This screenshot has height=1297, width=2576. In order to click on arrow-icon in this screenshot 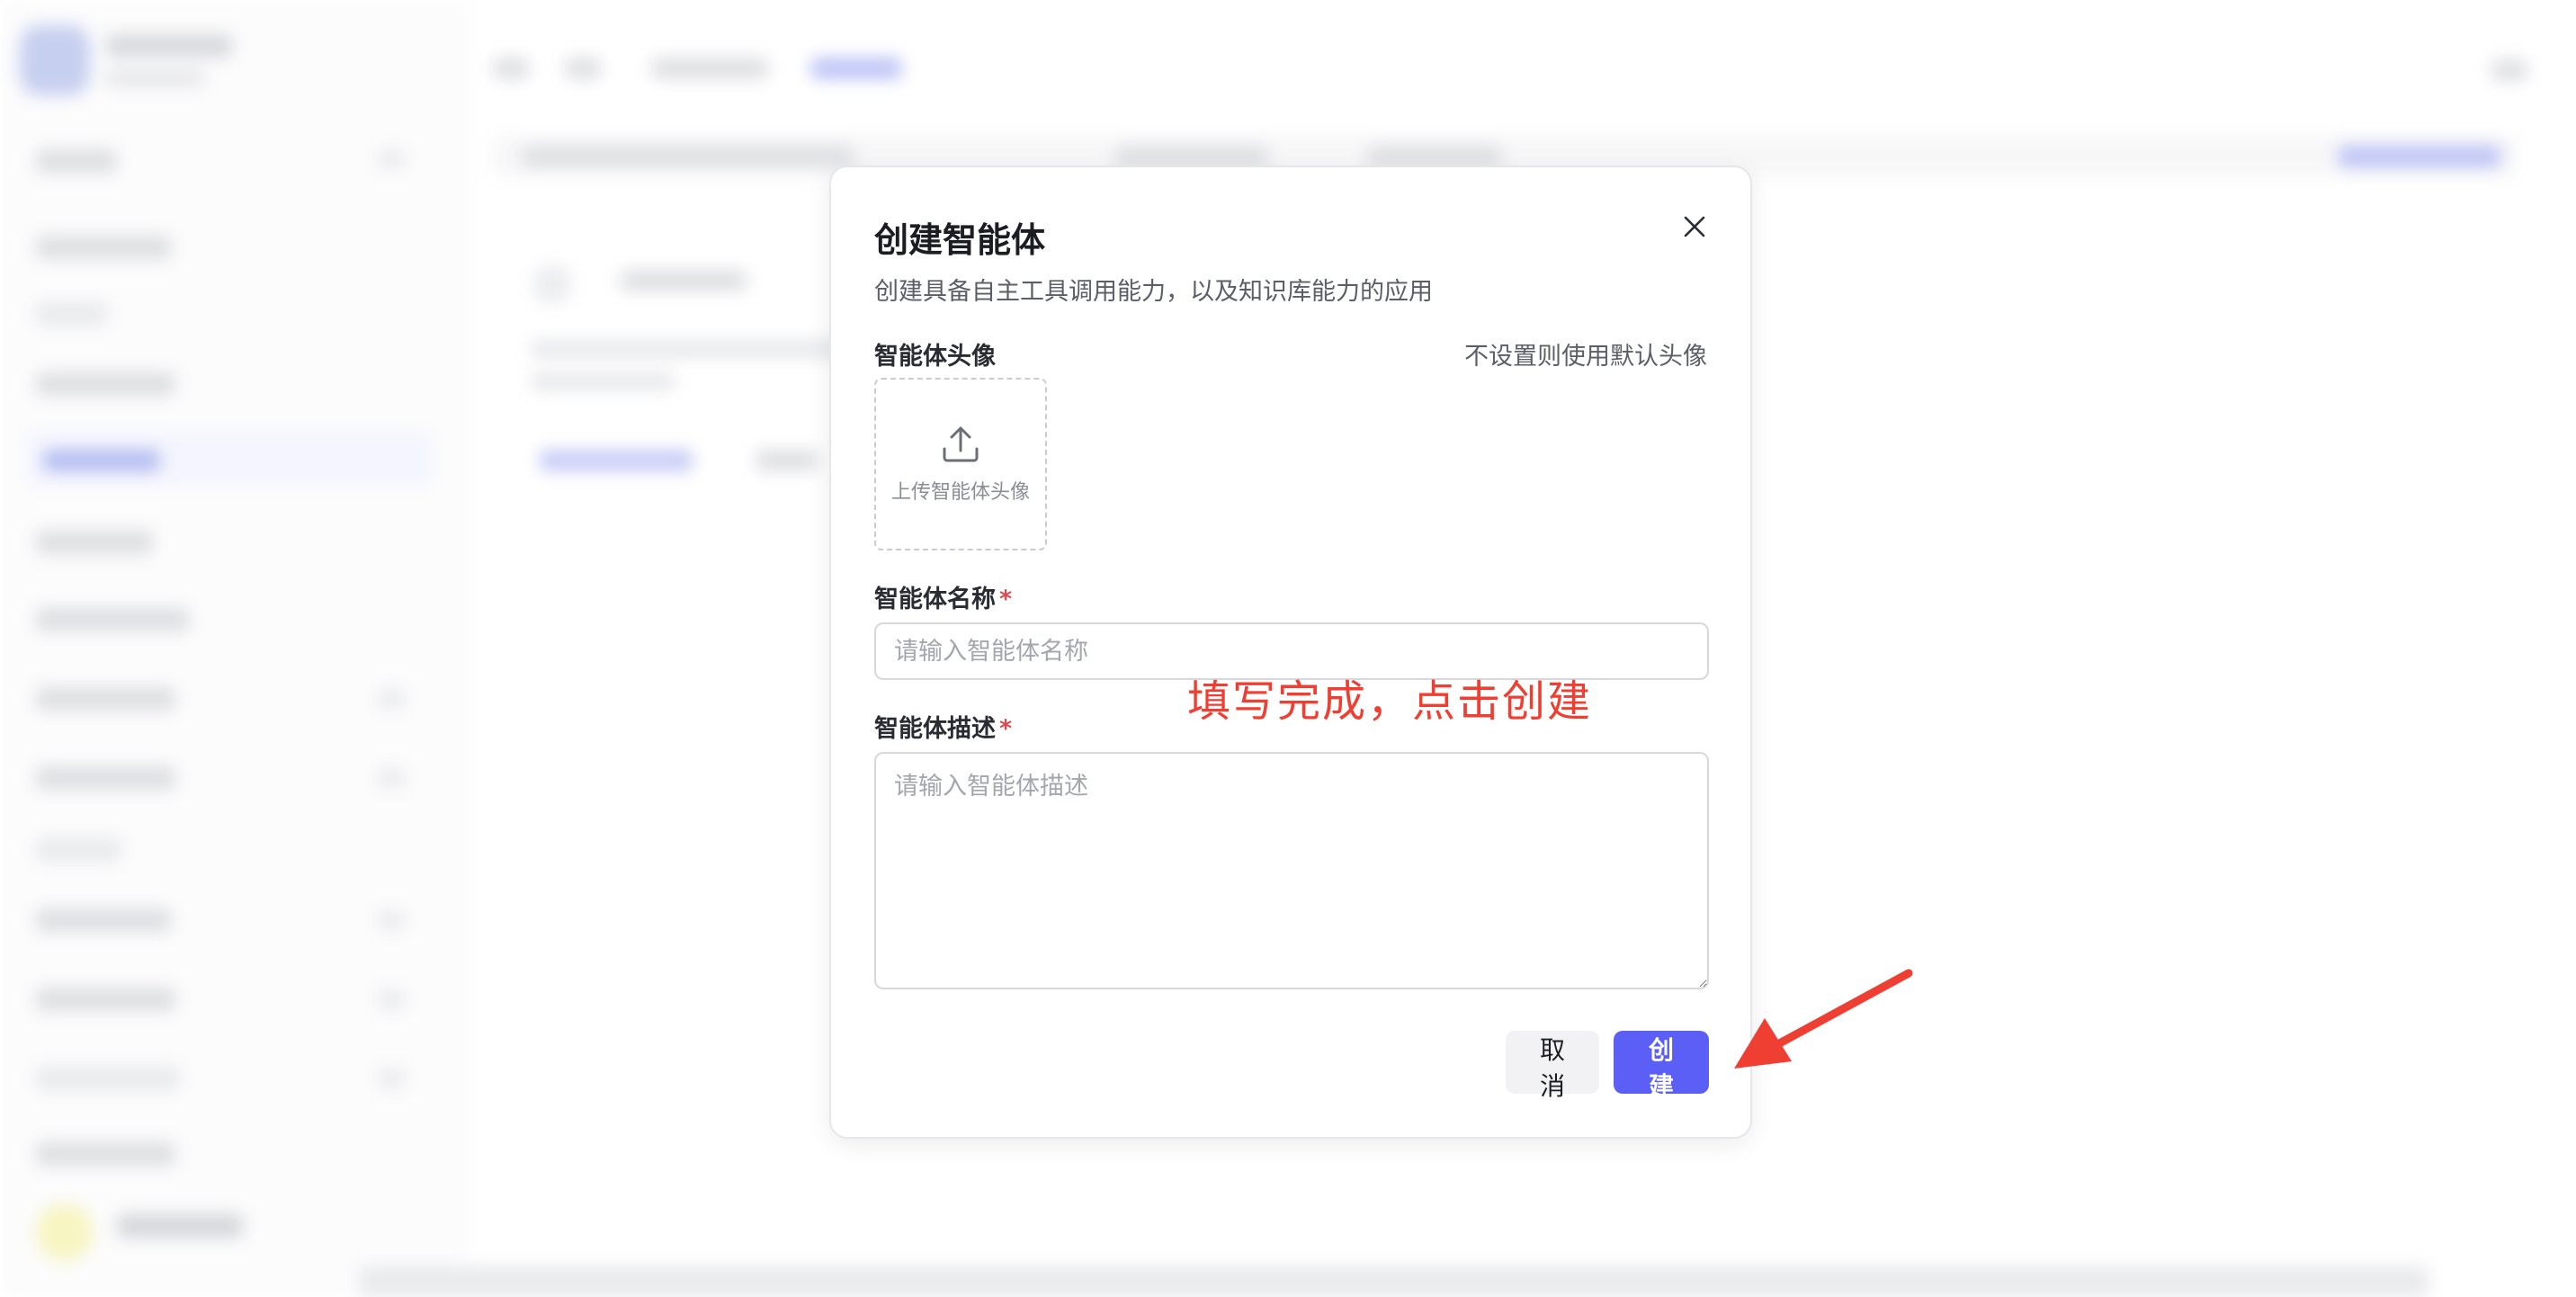, I will do `click(1823, 1019)`.